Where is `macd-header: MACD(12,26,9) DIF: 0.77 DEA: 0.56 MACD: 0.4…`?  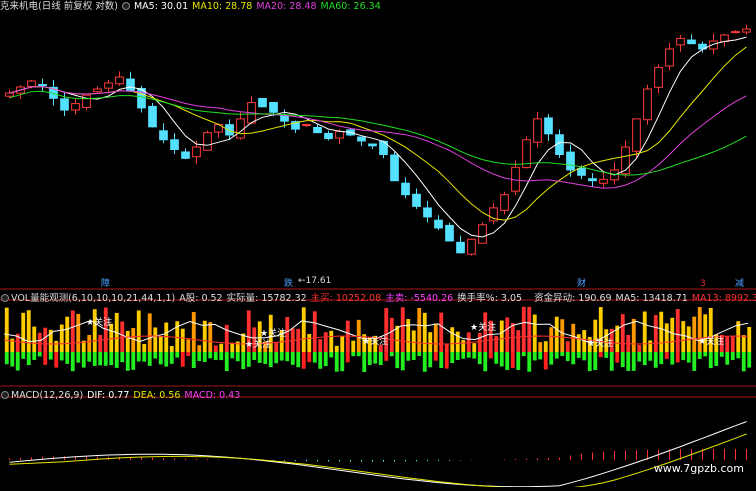
macd-header: MACD(12,26,9) DIF: 0.77 DEA: 0.56 MACD: 0.4… is located at coordinates (122, 396).